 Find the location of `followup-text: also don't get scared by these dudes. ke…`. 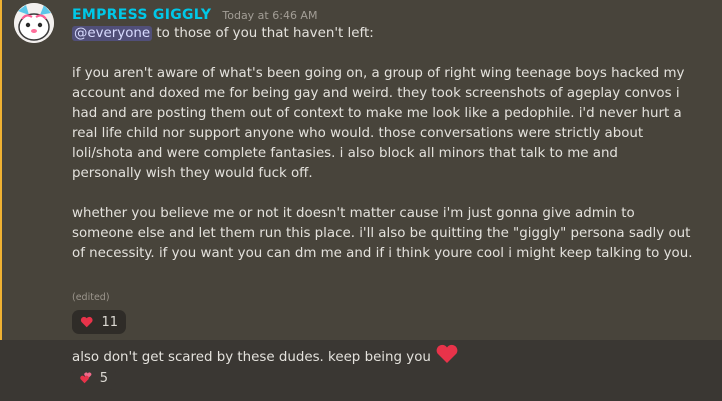

followup-text: also don't get scared by these dudes. ke… is located at coordinates (251, 357).